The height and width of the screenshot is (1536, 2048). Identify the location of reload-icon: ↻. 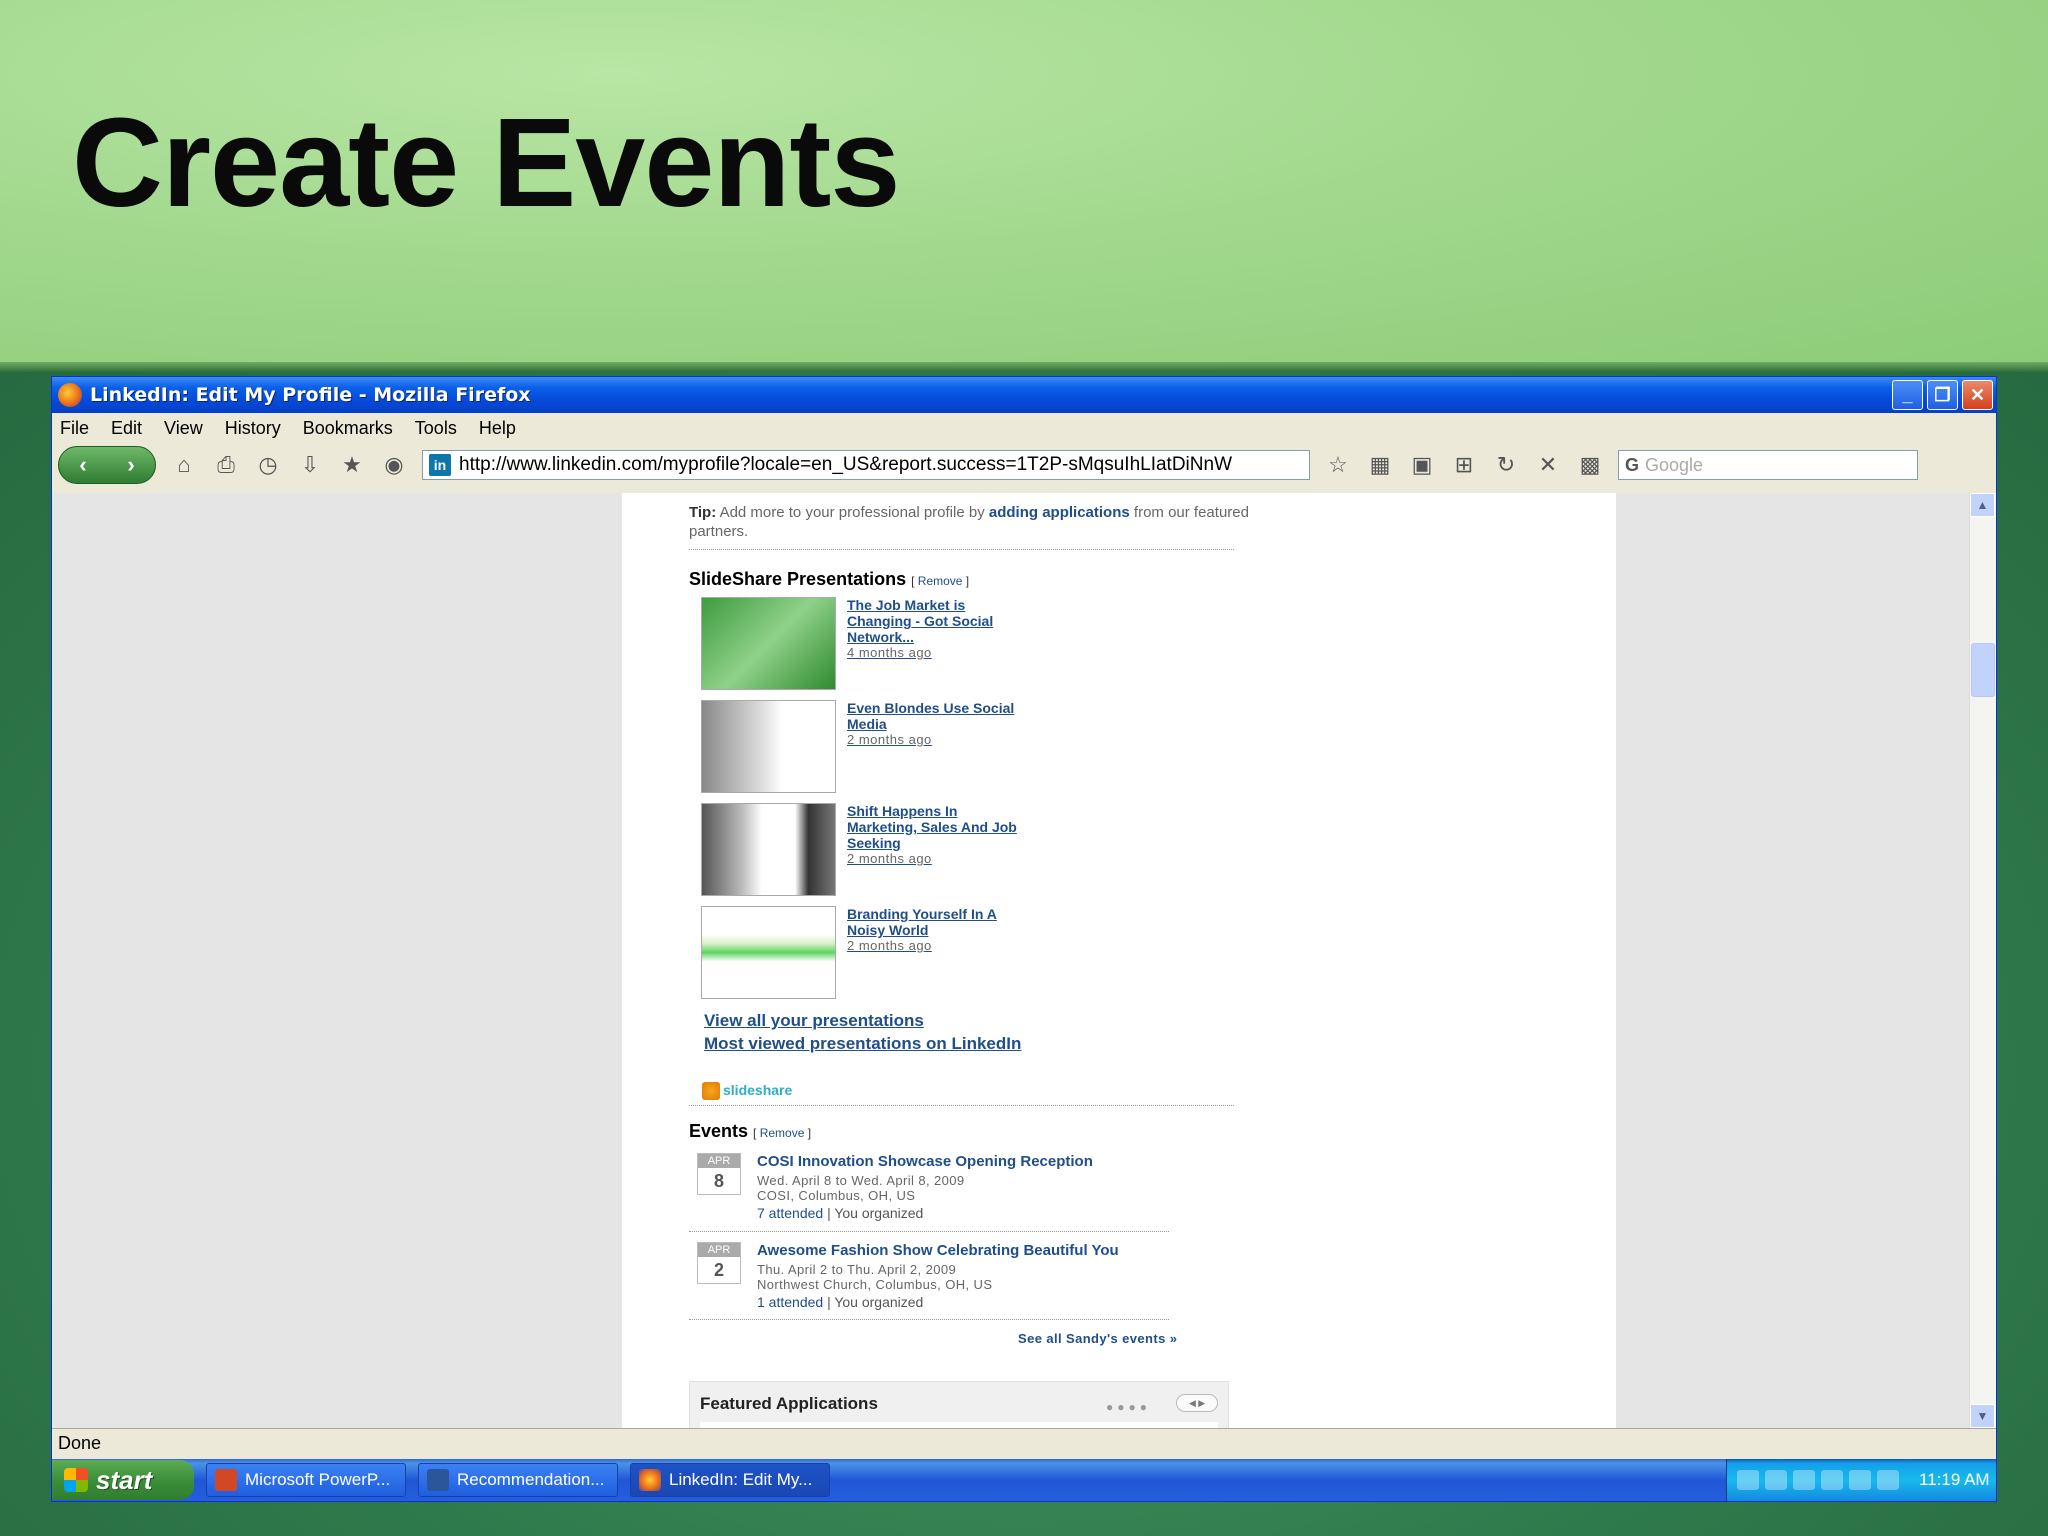
(1506, 465).